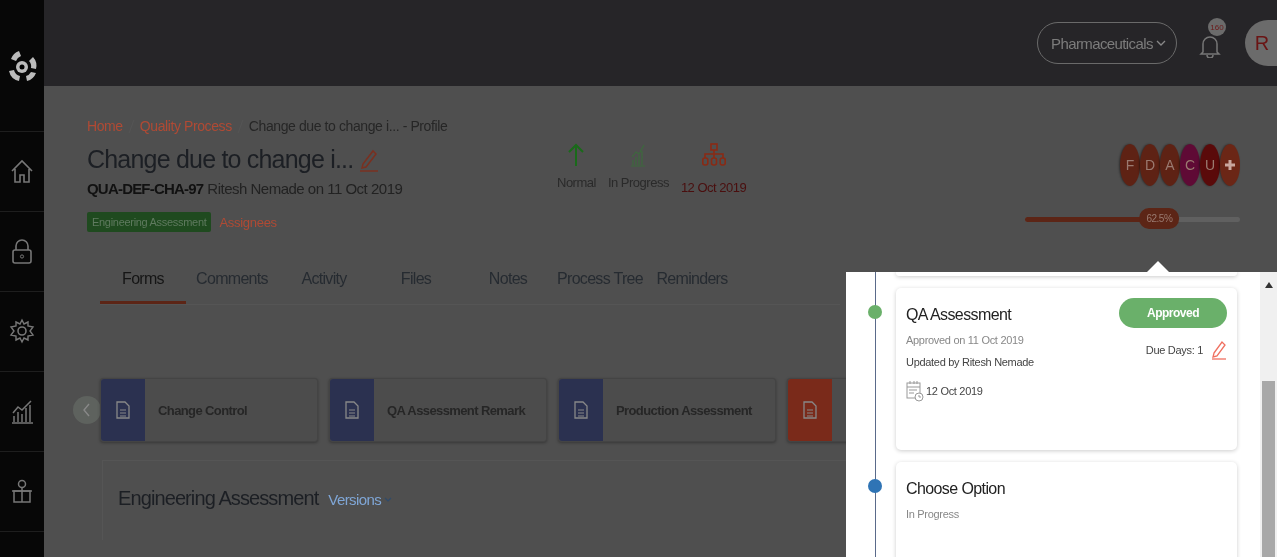 The height and width of the screenshot is (557, 1277). Describe the element at coordinates (185, 126) in the screenshot. I see `breadcrumb-link: Quality Process` at that location.